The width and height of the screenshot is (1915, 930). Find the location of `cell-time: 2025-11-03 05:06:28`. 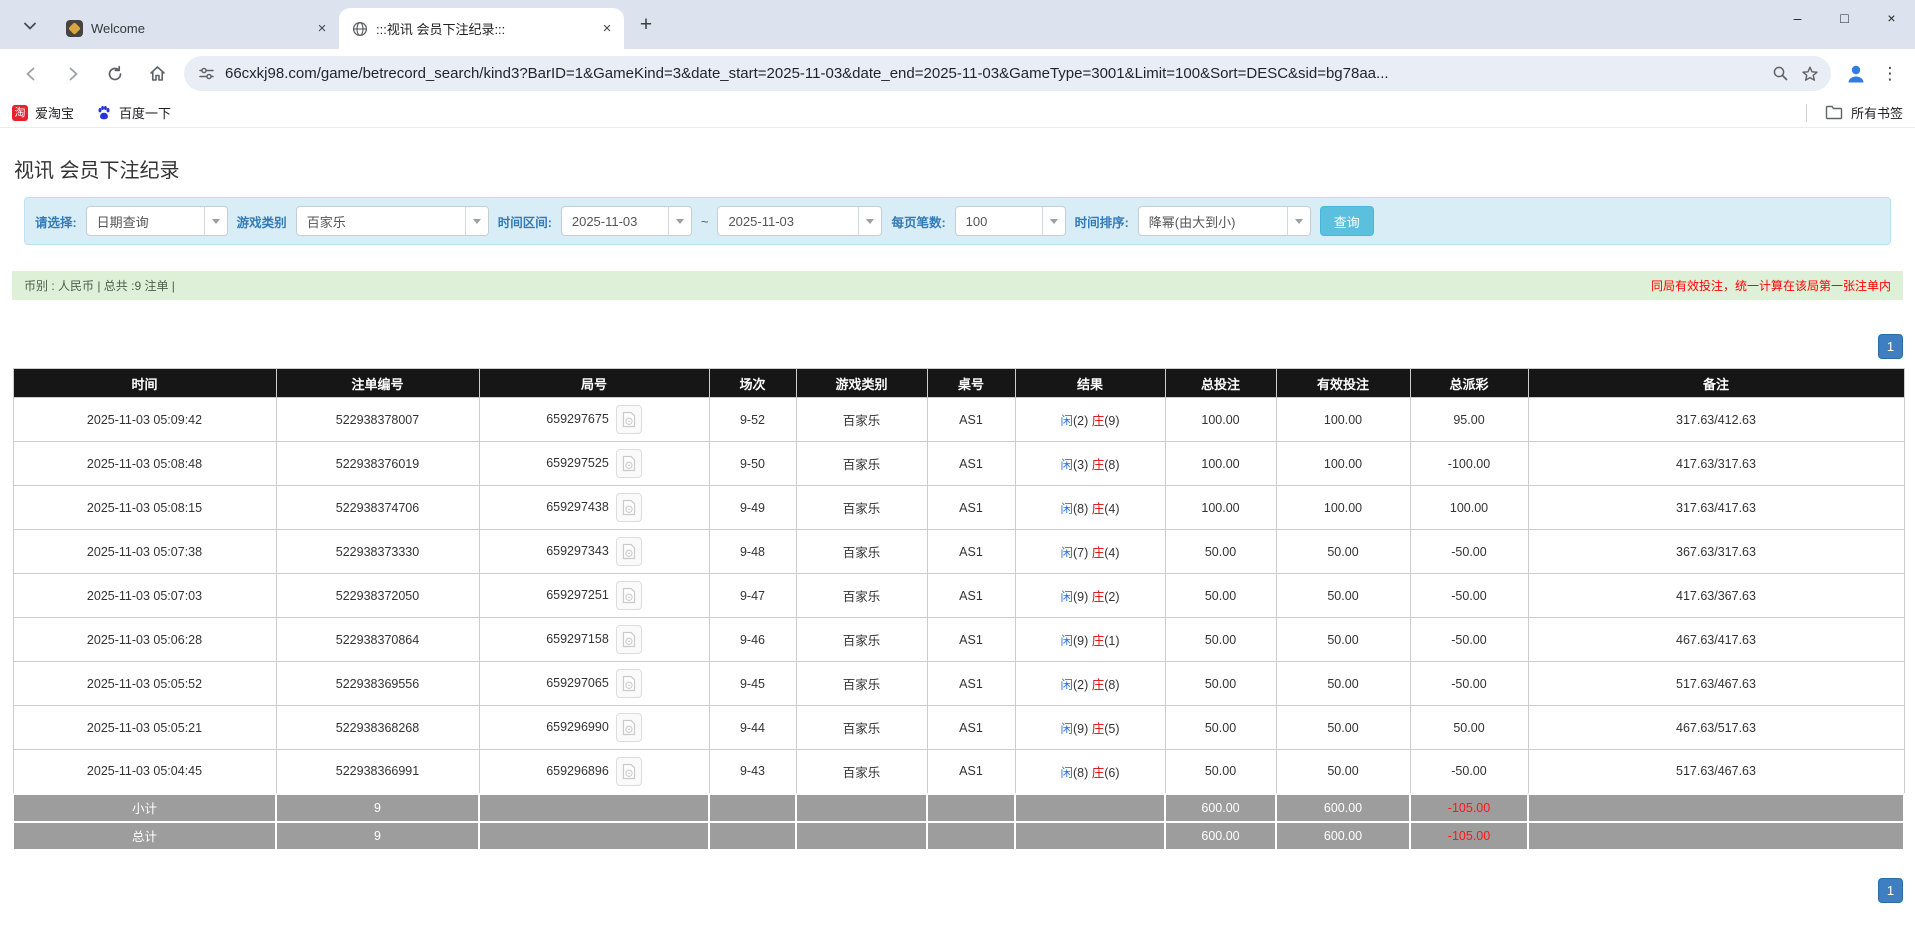

cell-time: 2025-11-03 05:06:28 is located at coordinates (144, 639).